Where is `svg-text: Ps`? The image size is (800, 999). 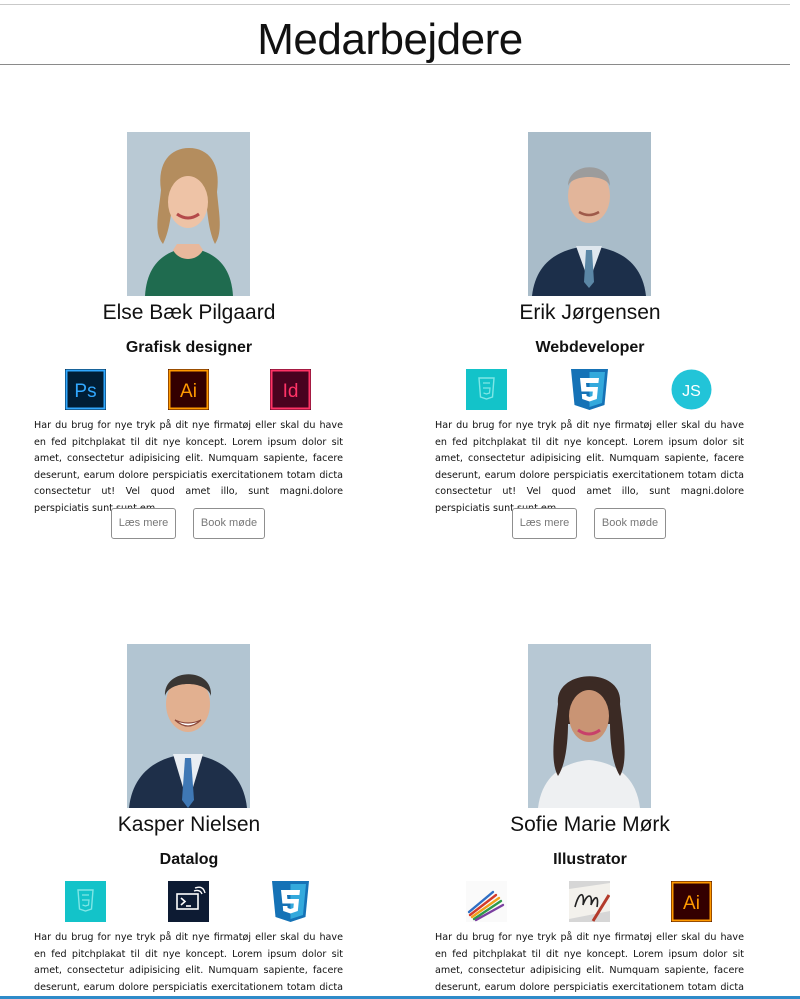 svg-text: Ps is located at coordinates (85, 391).